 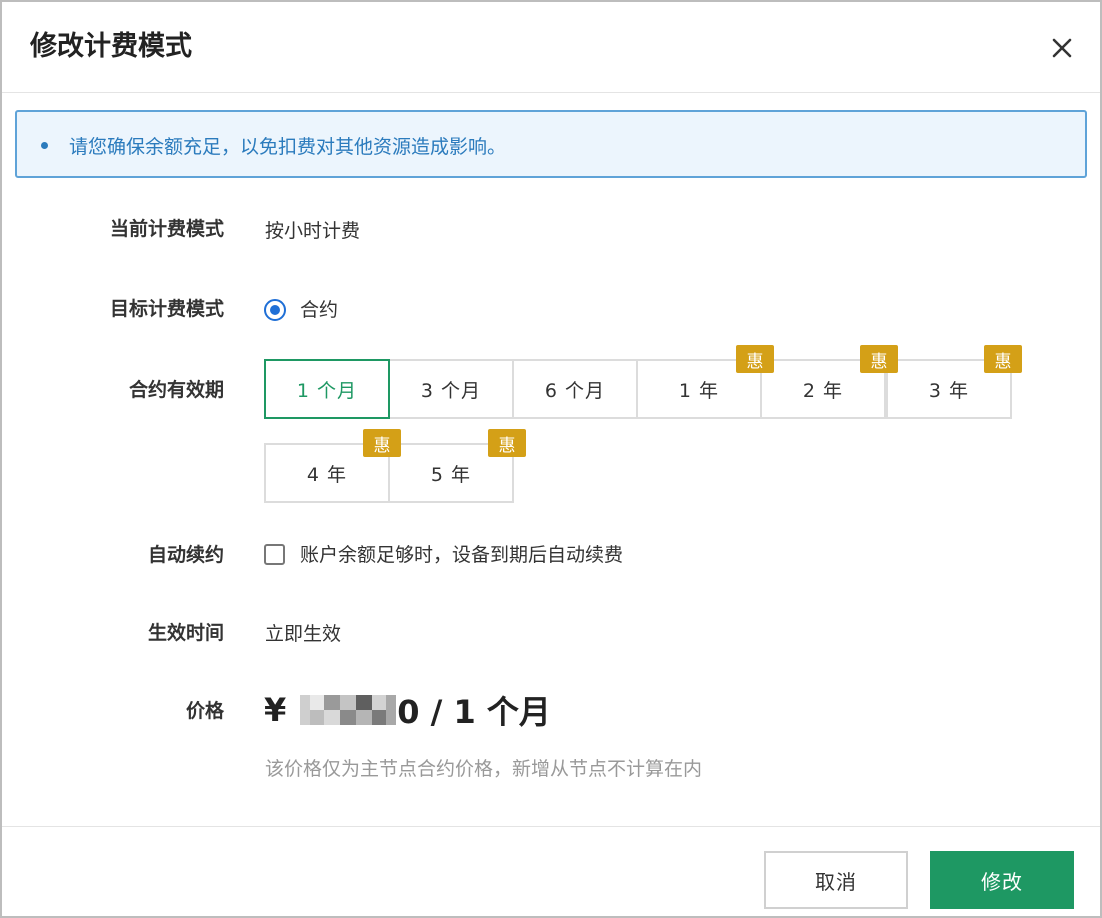 What do you see at coordinates (699, 390) in the screenshot?
I see `period-option-label: 1 年` at bounding box center [699, 390].